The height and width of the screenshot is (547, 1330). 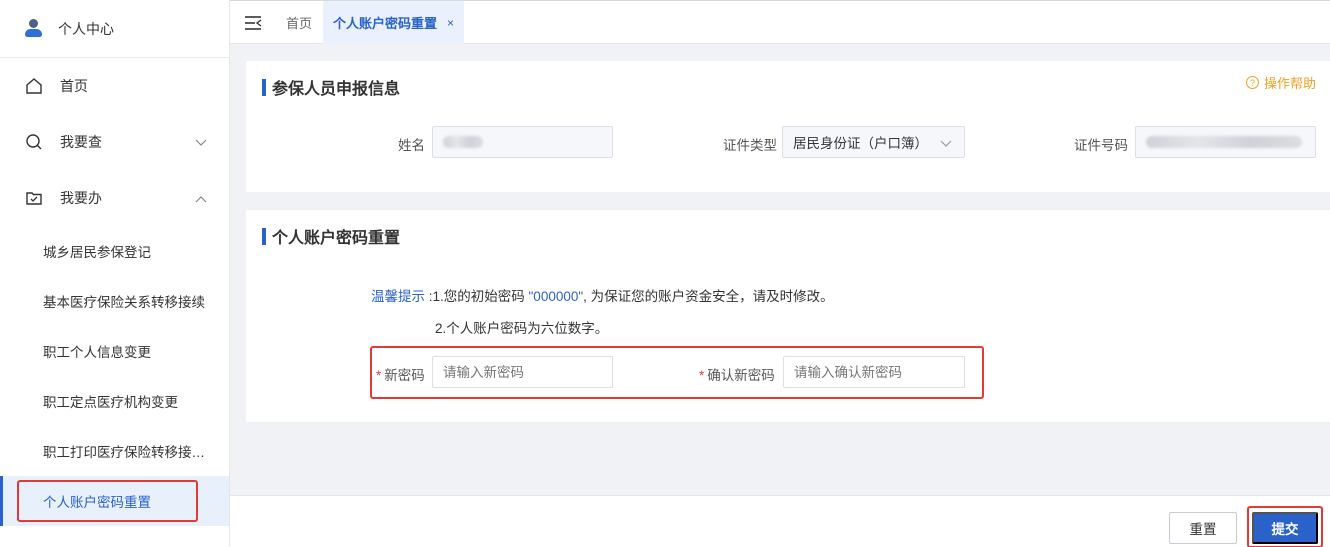 What do you see at coordinates (385, 23) in the screenshot?
I see `tab-password-reset-label: 个人账户密码重置` at bounding box center [385, 23].